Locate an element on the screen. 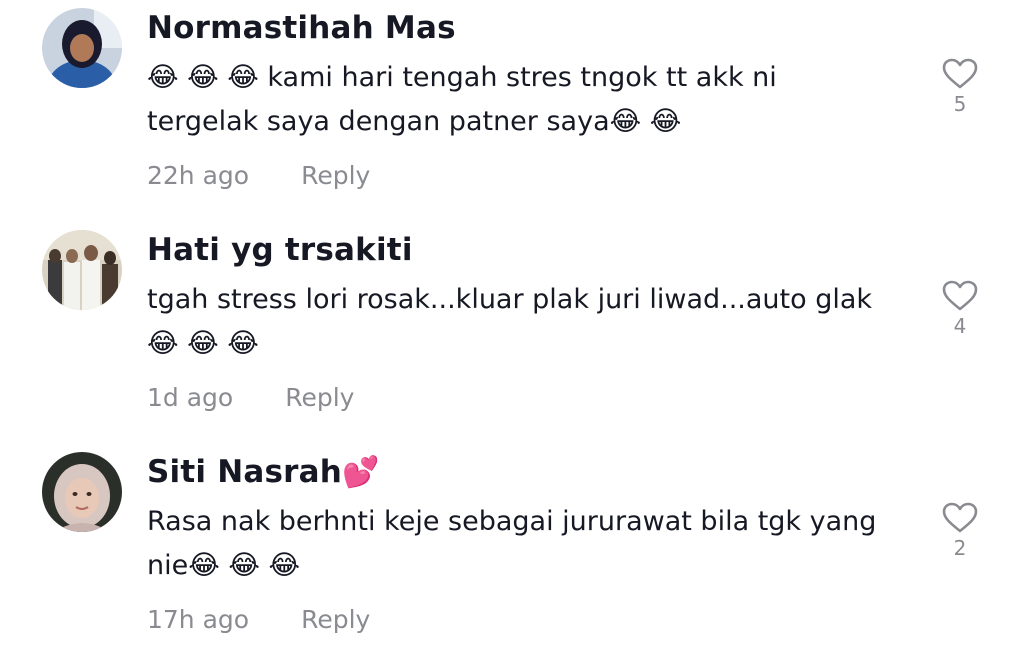 This screenshot has width=1024, height=666. like-button: 5 is located at coordinates (960, 87).